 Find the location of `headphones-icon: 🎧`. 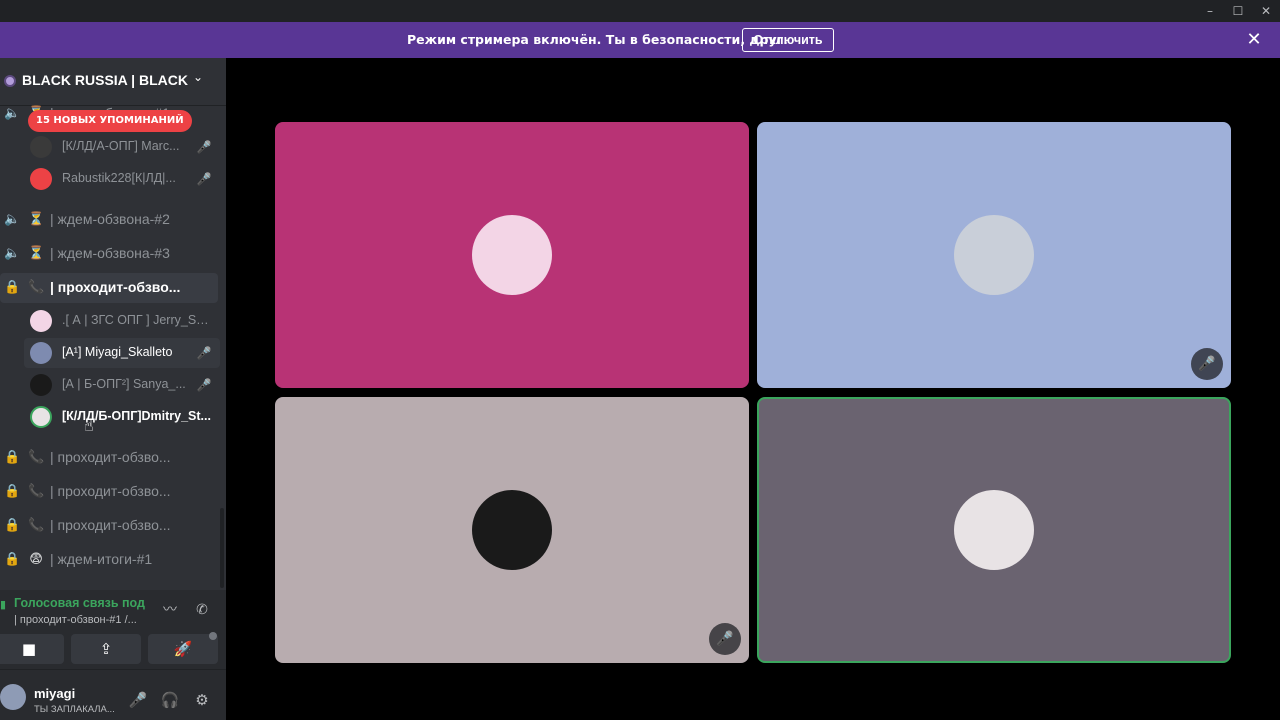

headphones-icon: 🎧 is located at coordinates (170, 700).